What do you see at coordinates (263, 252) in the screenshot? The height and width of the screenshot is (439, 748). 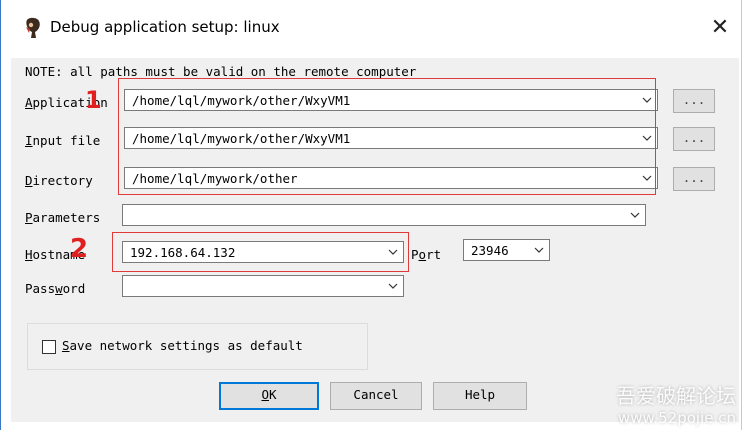 I see `hostname-combobox: 192.168.64.132` at bounding box center [263, 252].